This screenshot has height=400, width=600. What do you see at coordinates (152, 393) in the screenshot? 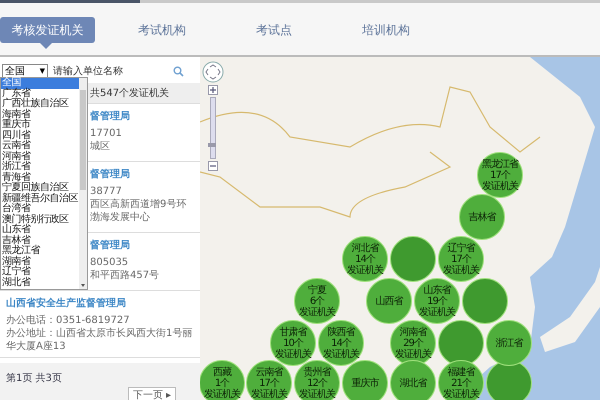
I see `next-page-button: 下一页 ▸` at bounding box center [152, 393].